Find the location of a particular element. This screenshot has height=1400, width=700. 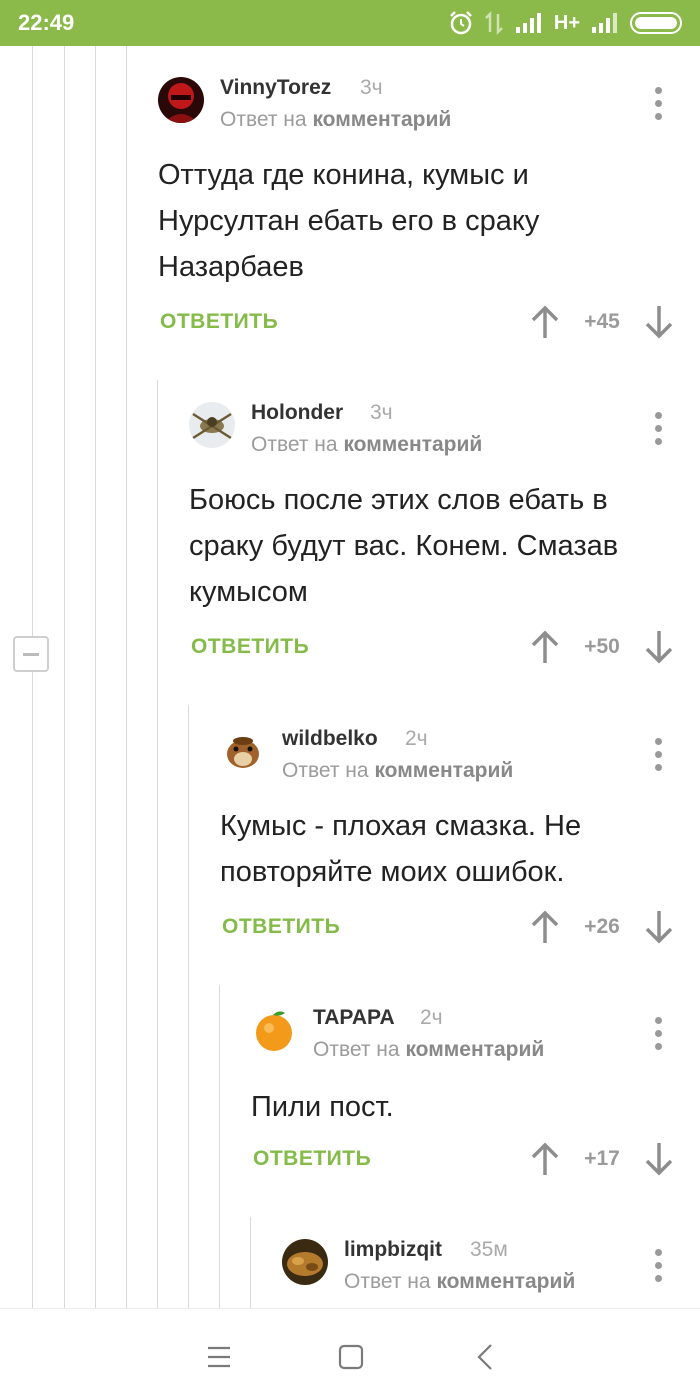

comment-text-line: повторяйте моих ошибок. is located at coordinates (392, 872).